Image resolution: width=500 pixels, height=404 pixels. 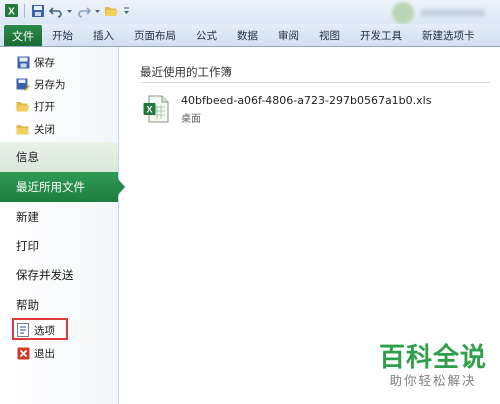 What do you see at coordinates (121, 187) in the screenshot?
I see `selected-nav-pointer` at bounding box center [121, 187].